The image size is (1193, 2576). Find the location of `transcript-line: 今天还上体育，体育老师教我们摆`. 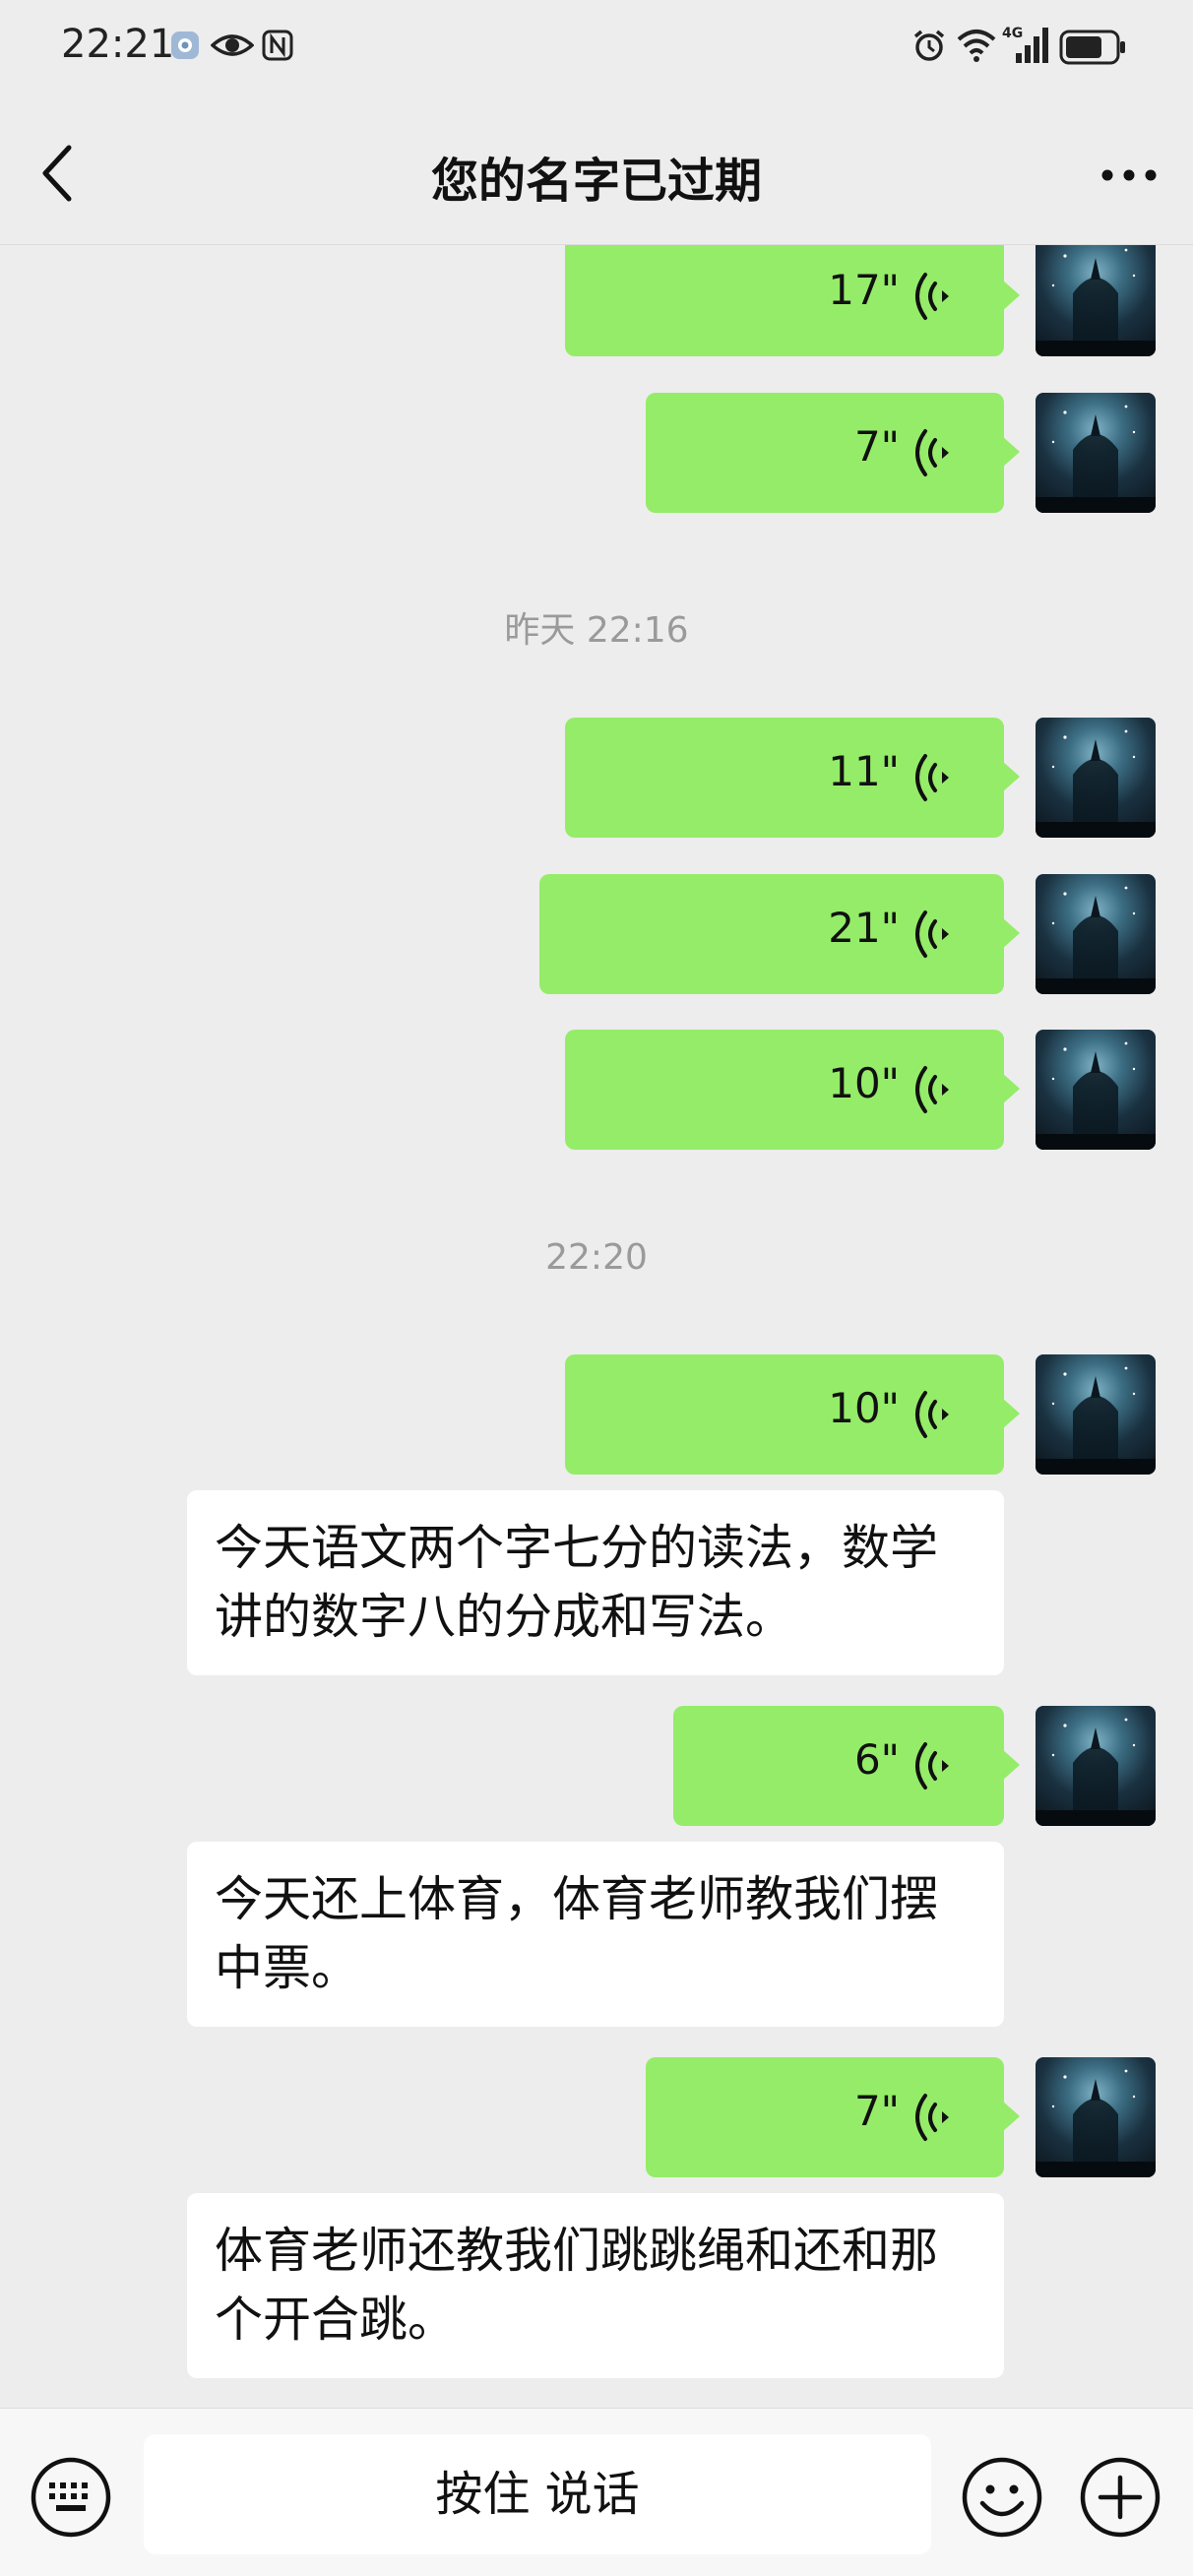

transcript-line: 今天还上体育，体育老师教我们摆 is located at coordinates (577, 1899).